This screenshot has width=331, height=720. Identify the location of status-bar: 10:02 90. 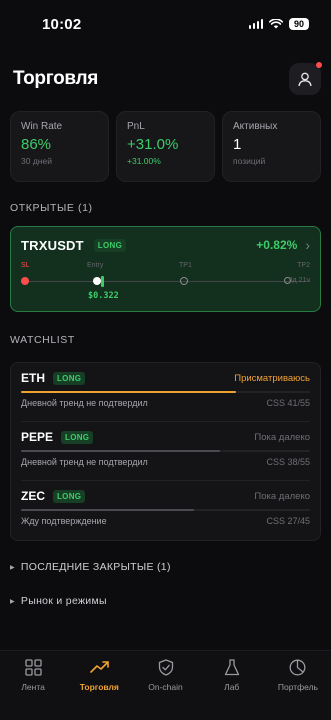
(165, 24).